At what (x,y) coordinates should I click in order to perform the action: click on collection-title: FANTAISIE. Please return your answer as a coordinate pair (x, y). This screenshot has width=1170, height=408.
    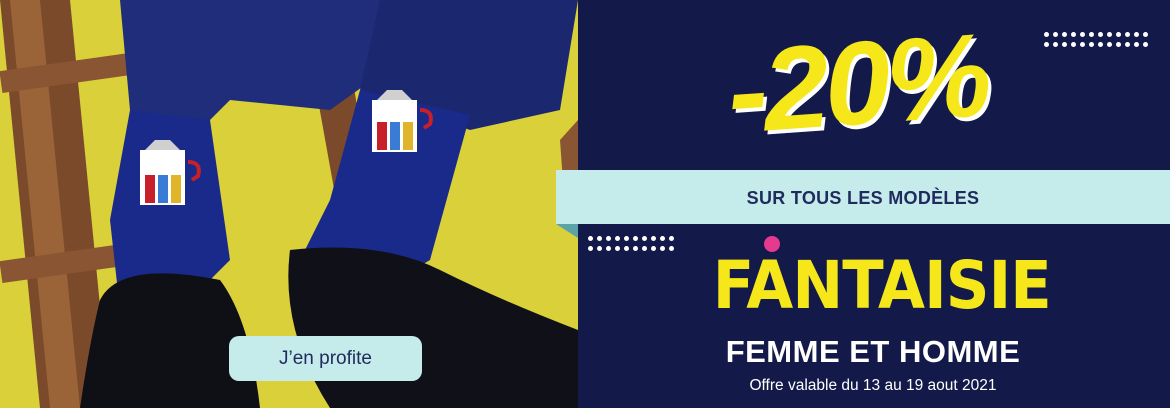
    Looking at the image, I should click on (875, 286).